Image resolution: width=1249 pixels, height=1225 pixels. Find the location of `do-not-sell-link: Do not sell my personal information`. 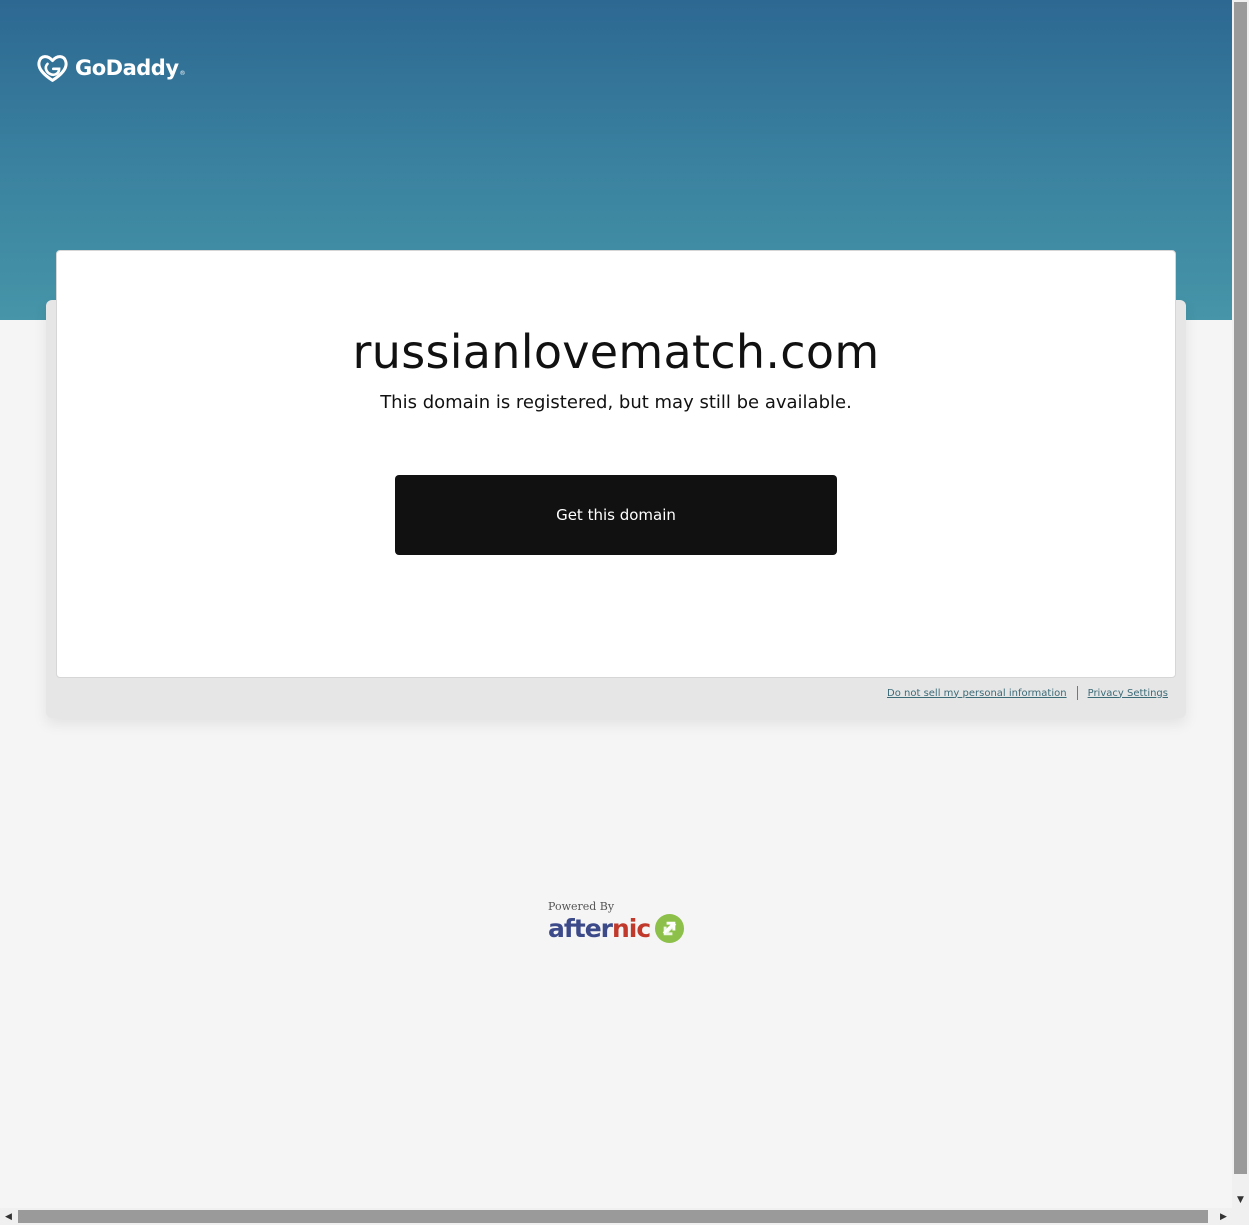

do-not-sell-link: Do not sell my personal information is located at coordinates (977, 693).